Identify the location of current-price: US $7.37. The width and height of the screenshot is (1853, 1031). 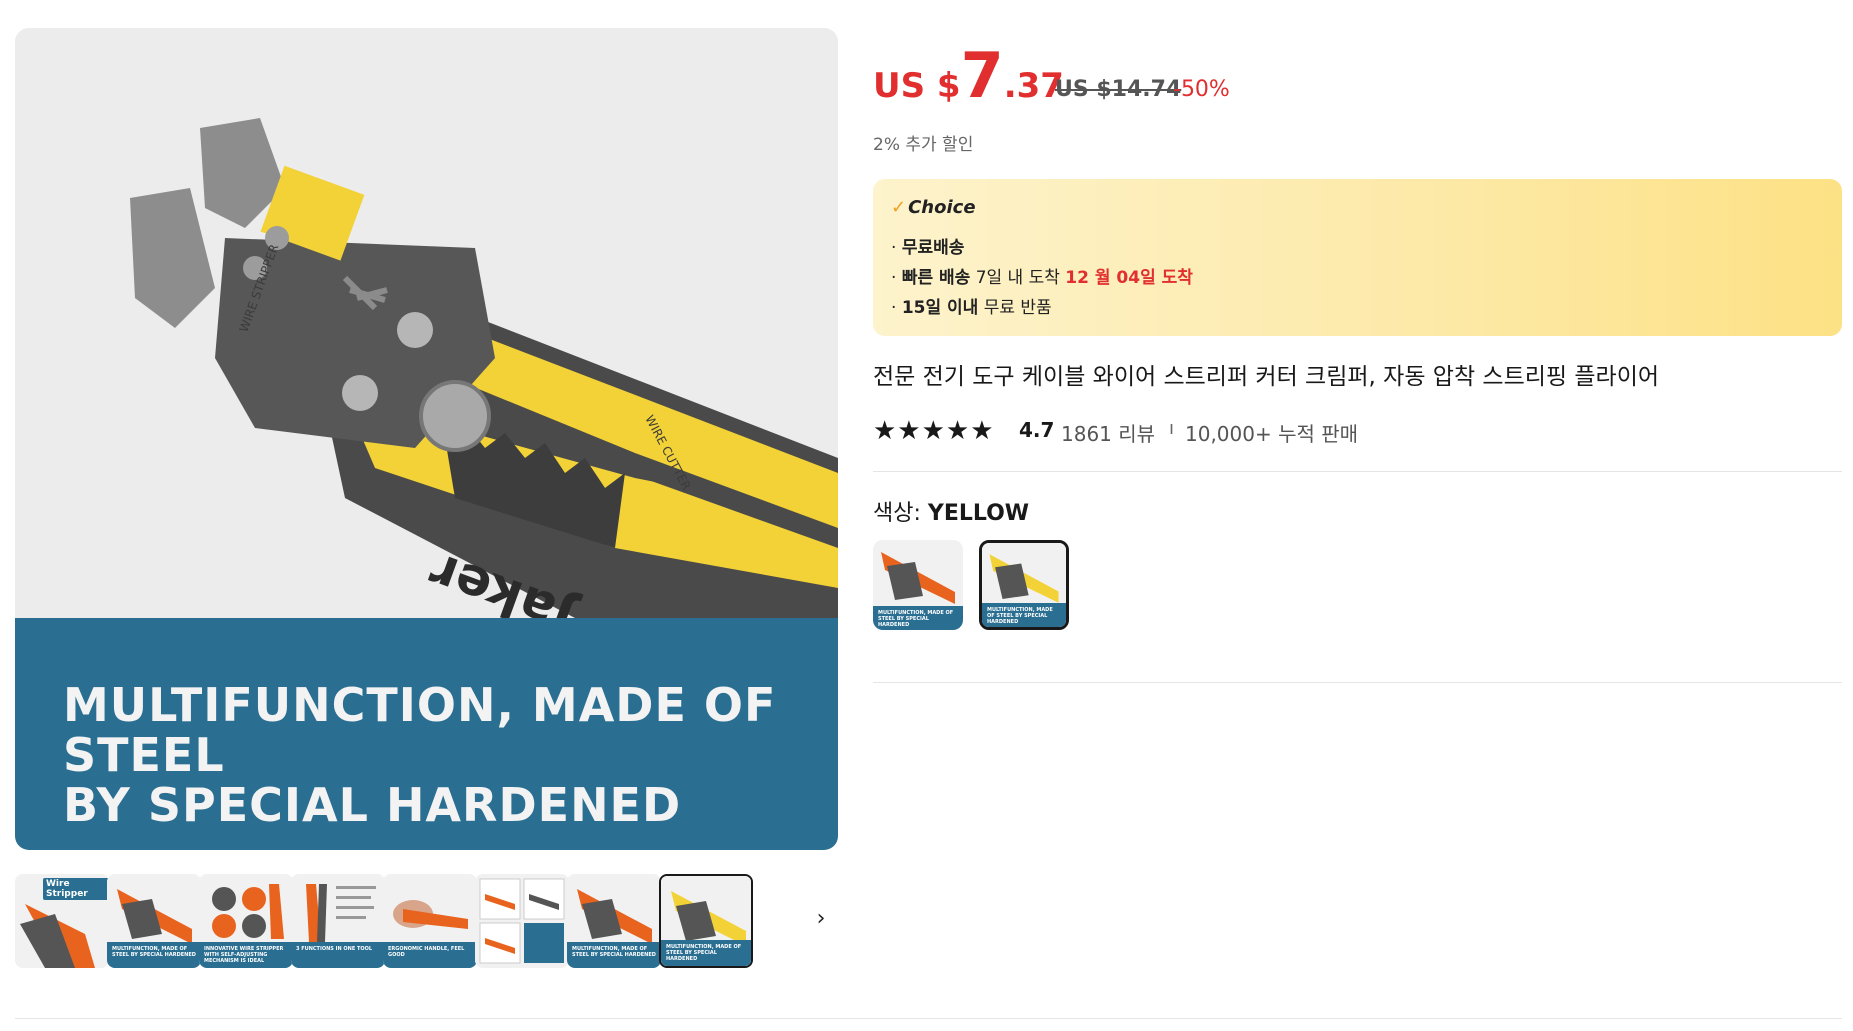
(968, 75).